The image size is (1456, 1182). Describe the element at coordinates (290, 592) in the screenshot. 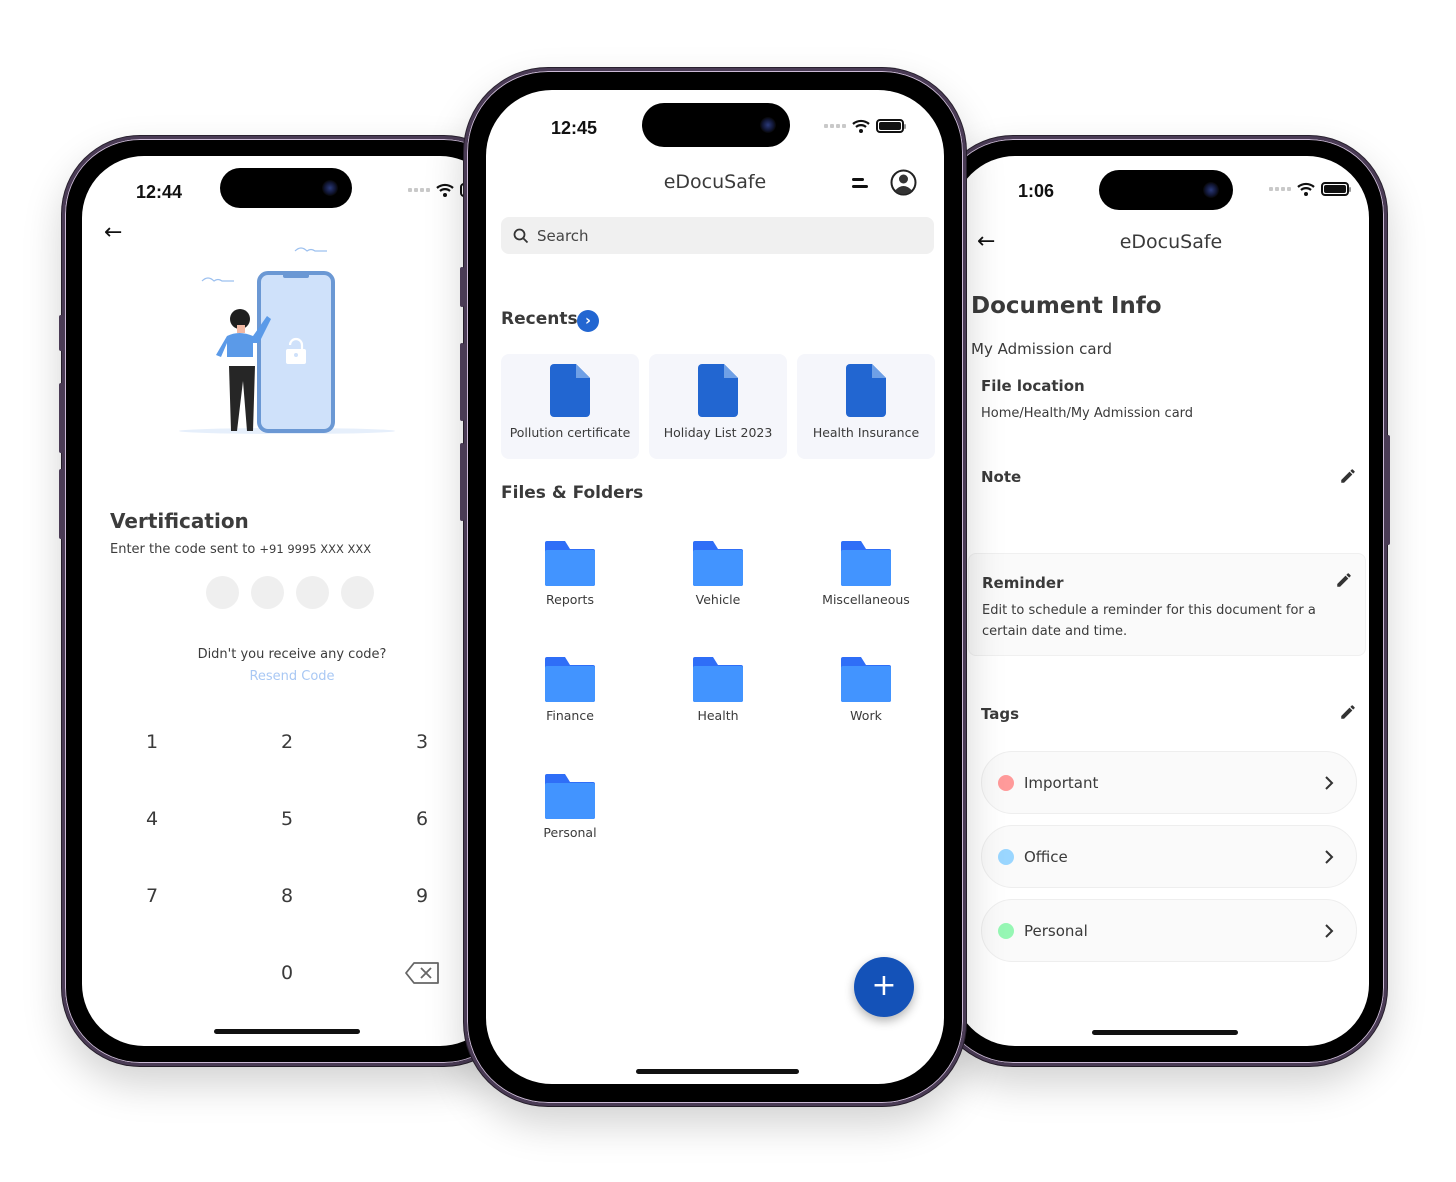

I see `otp-input` at that location.